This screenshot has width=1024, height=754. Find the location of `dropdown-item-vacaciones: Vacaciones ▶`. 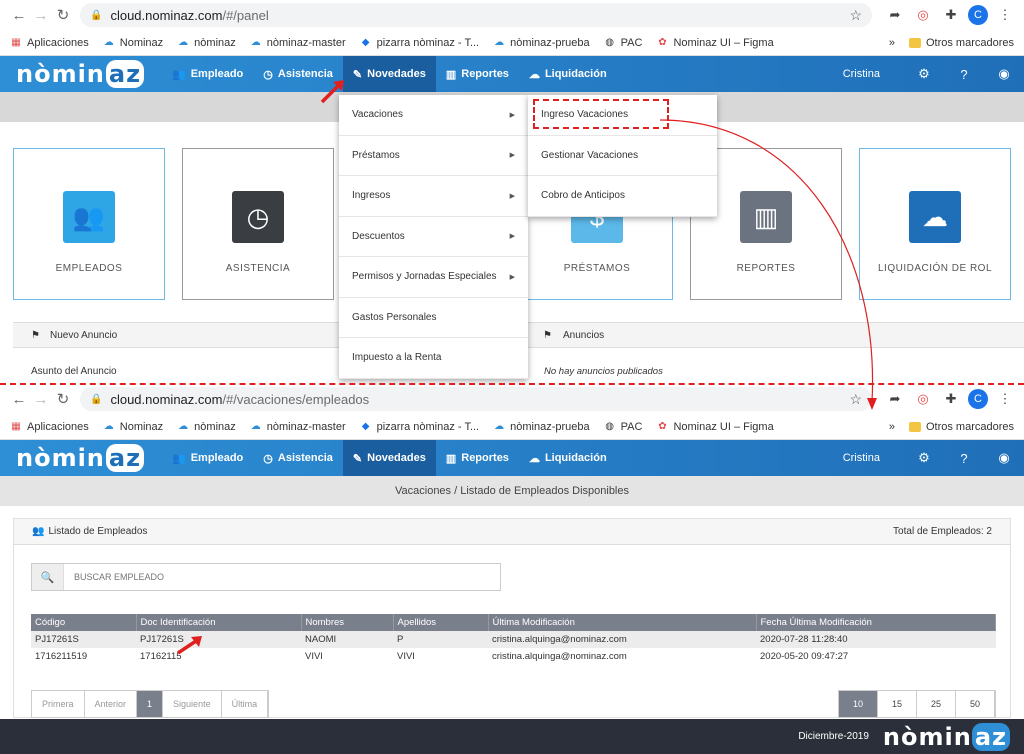

dropdown-item-vacaciones: Vacaciones ▶ is located at coordinates (433, 115).